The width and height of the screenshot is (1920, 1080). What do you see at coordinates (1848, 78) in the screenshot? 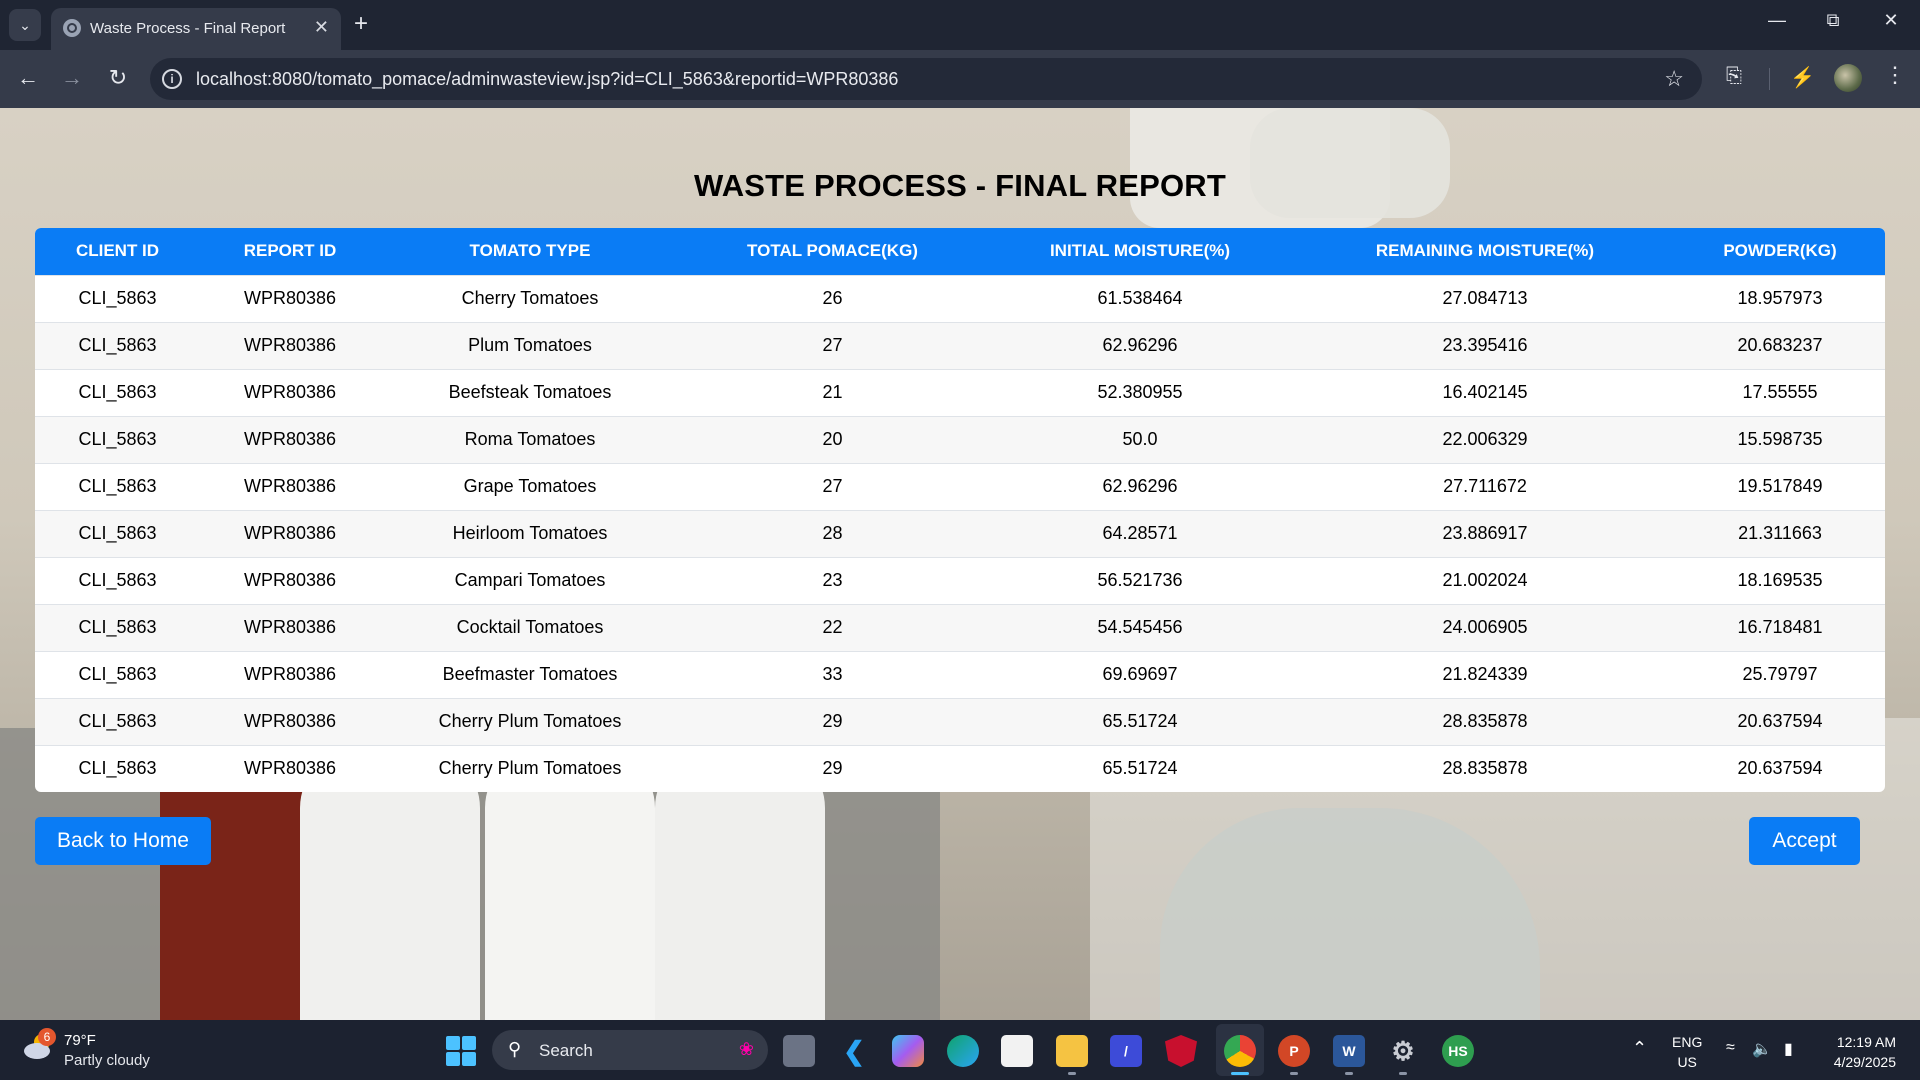
I see `profile-avatar` at bounding box center [1848, 78].